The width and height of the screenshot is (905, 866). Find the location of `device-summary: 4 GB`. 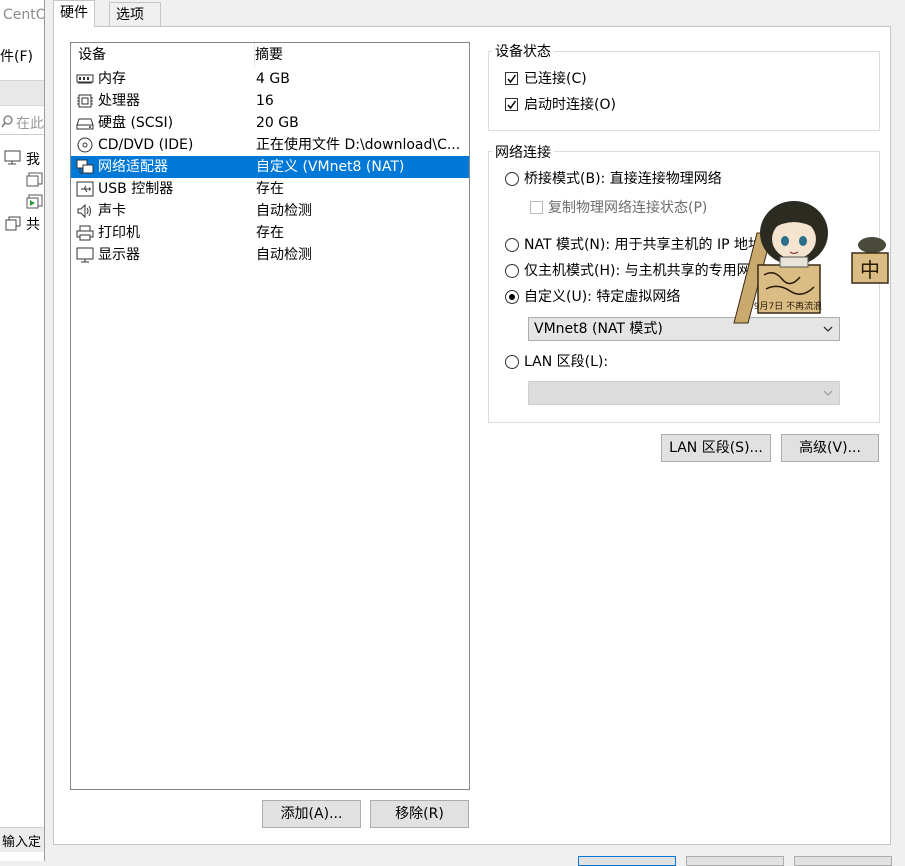

device-summary: 4 GB is located at coordinates (273, 79).